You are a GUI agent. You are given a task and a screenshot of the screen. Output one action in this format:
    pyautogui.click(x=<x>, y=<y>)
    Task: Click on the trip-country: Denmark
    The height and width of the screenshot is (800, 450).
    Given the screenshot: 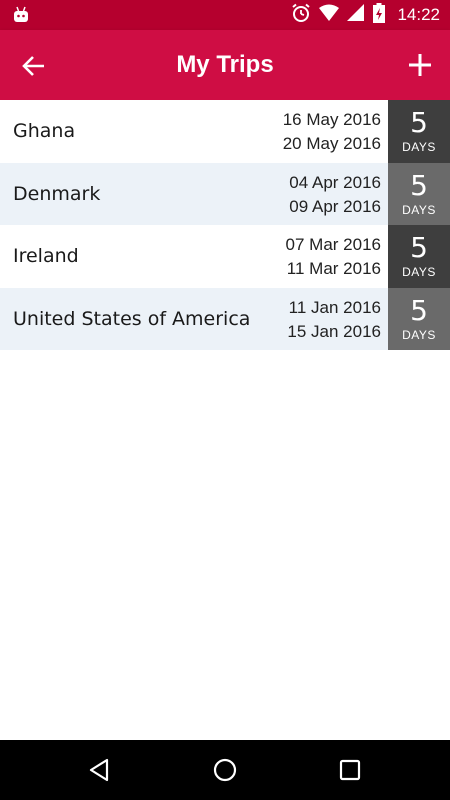 What is the action you would take?
    pyautogui.click(x=57, y=193)
    